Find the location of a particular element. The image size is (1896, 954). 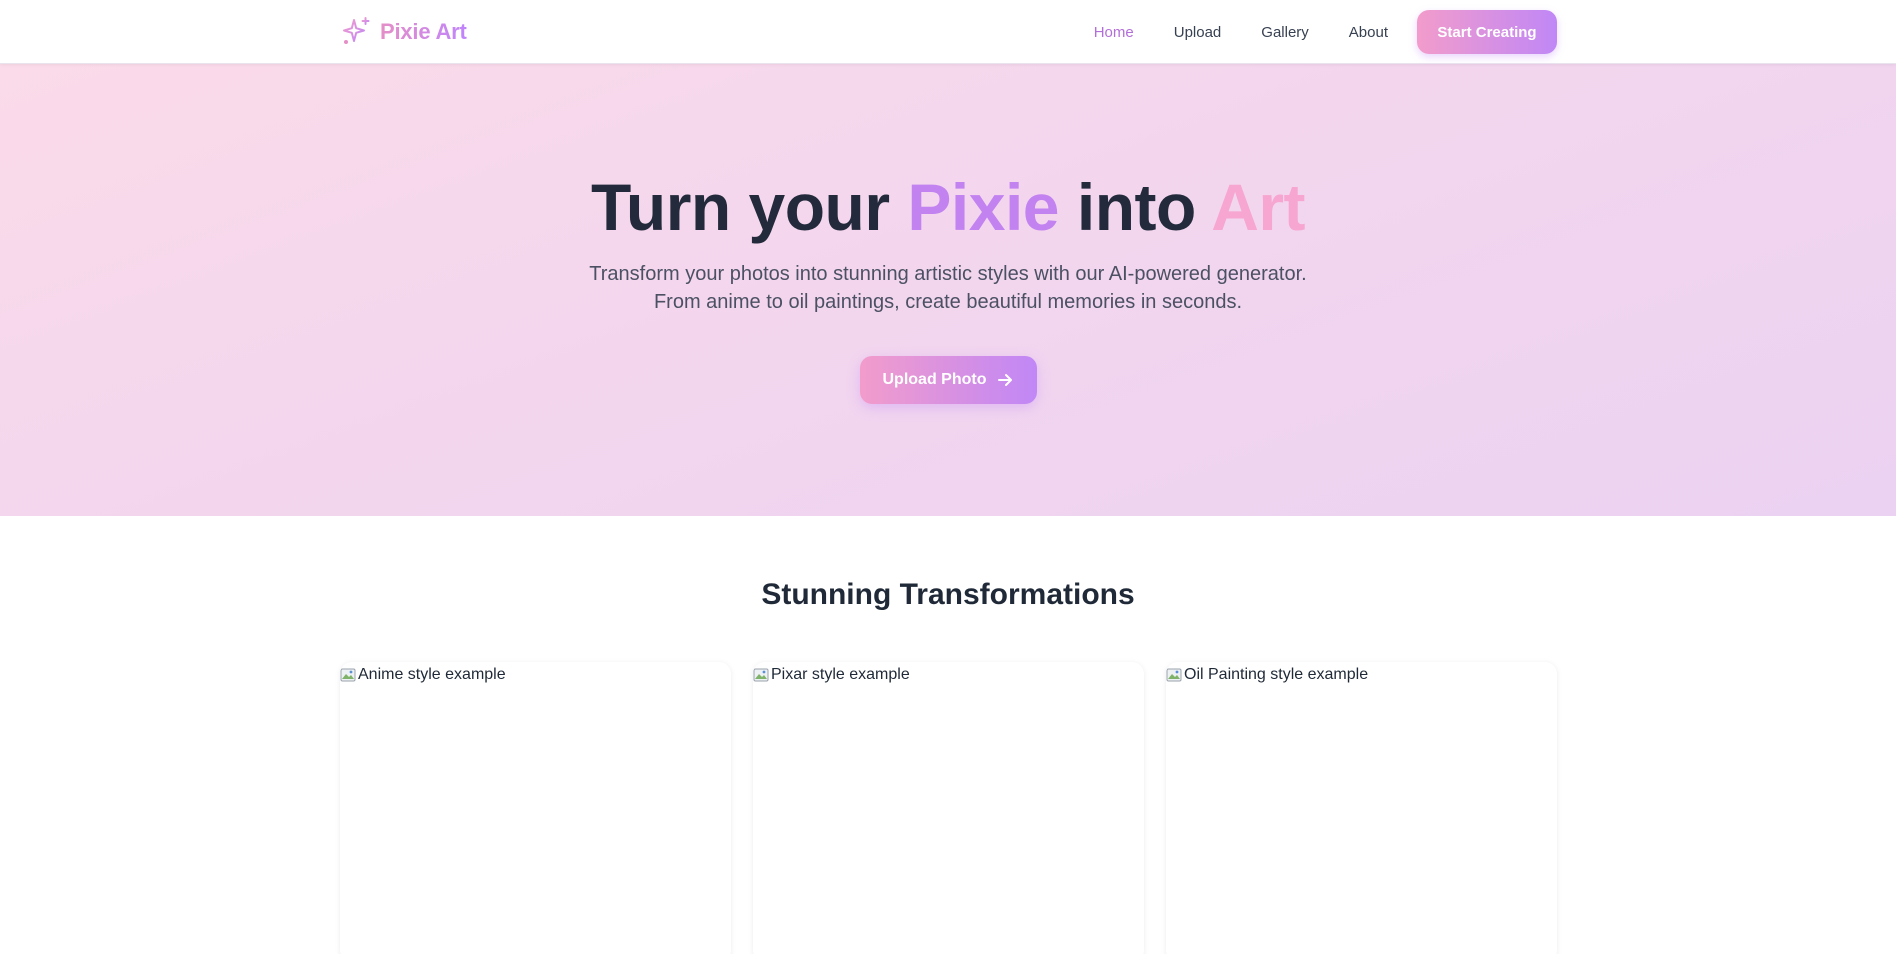

upload-photo-button: Upload Photo is located at coordinates (948, 380).